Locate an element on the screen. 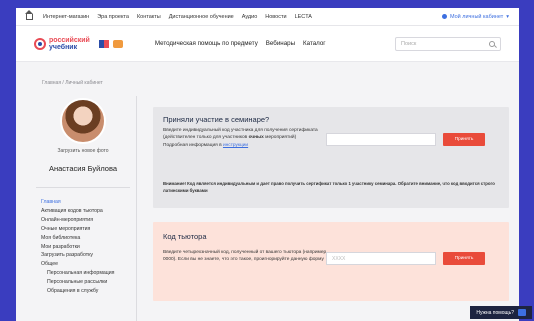 This screenshot has height=321, width=534. tutor-code-input: XXXX is located at coordinates (381, 258).